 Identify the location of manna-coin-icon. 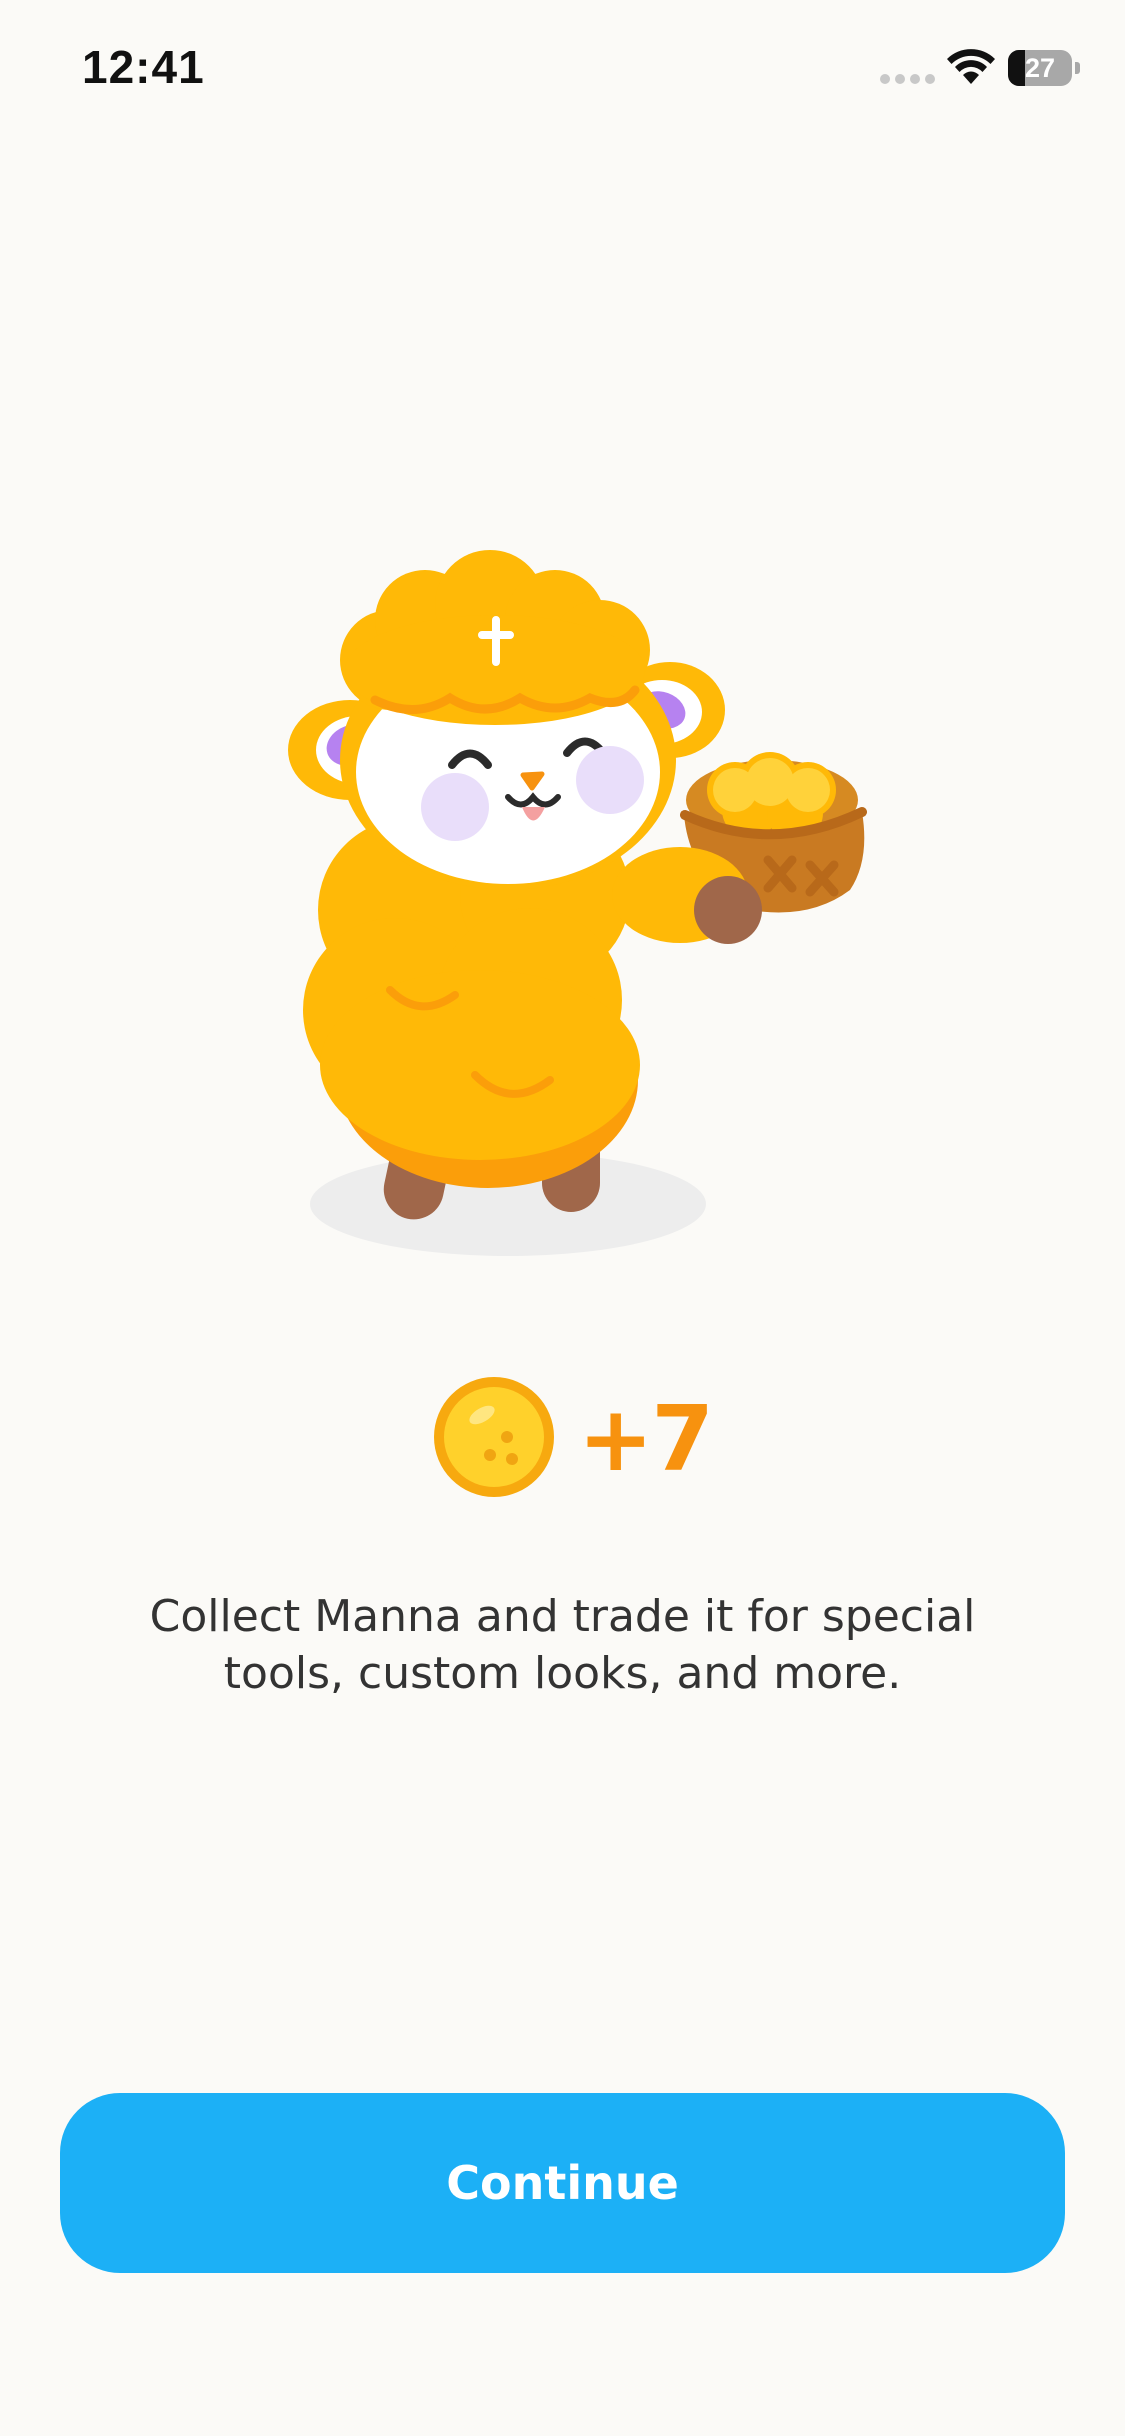
(494, 1437).